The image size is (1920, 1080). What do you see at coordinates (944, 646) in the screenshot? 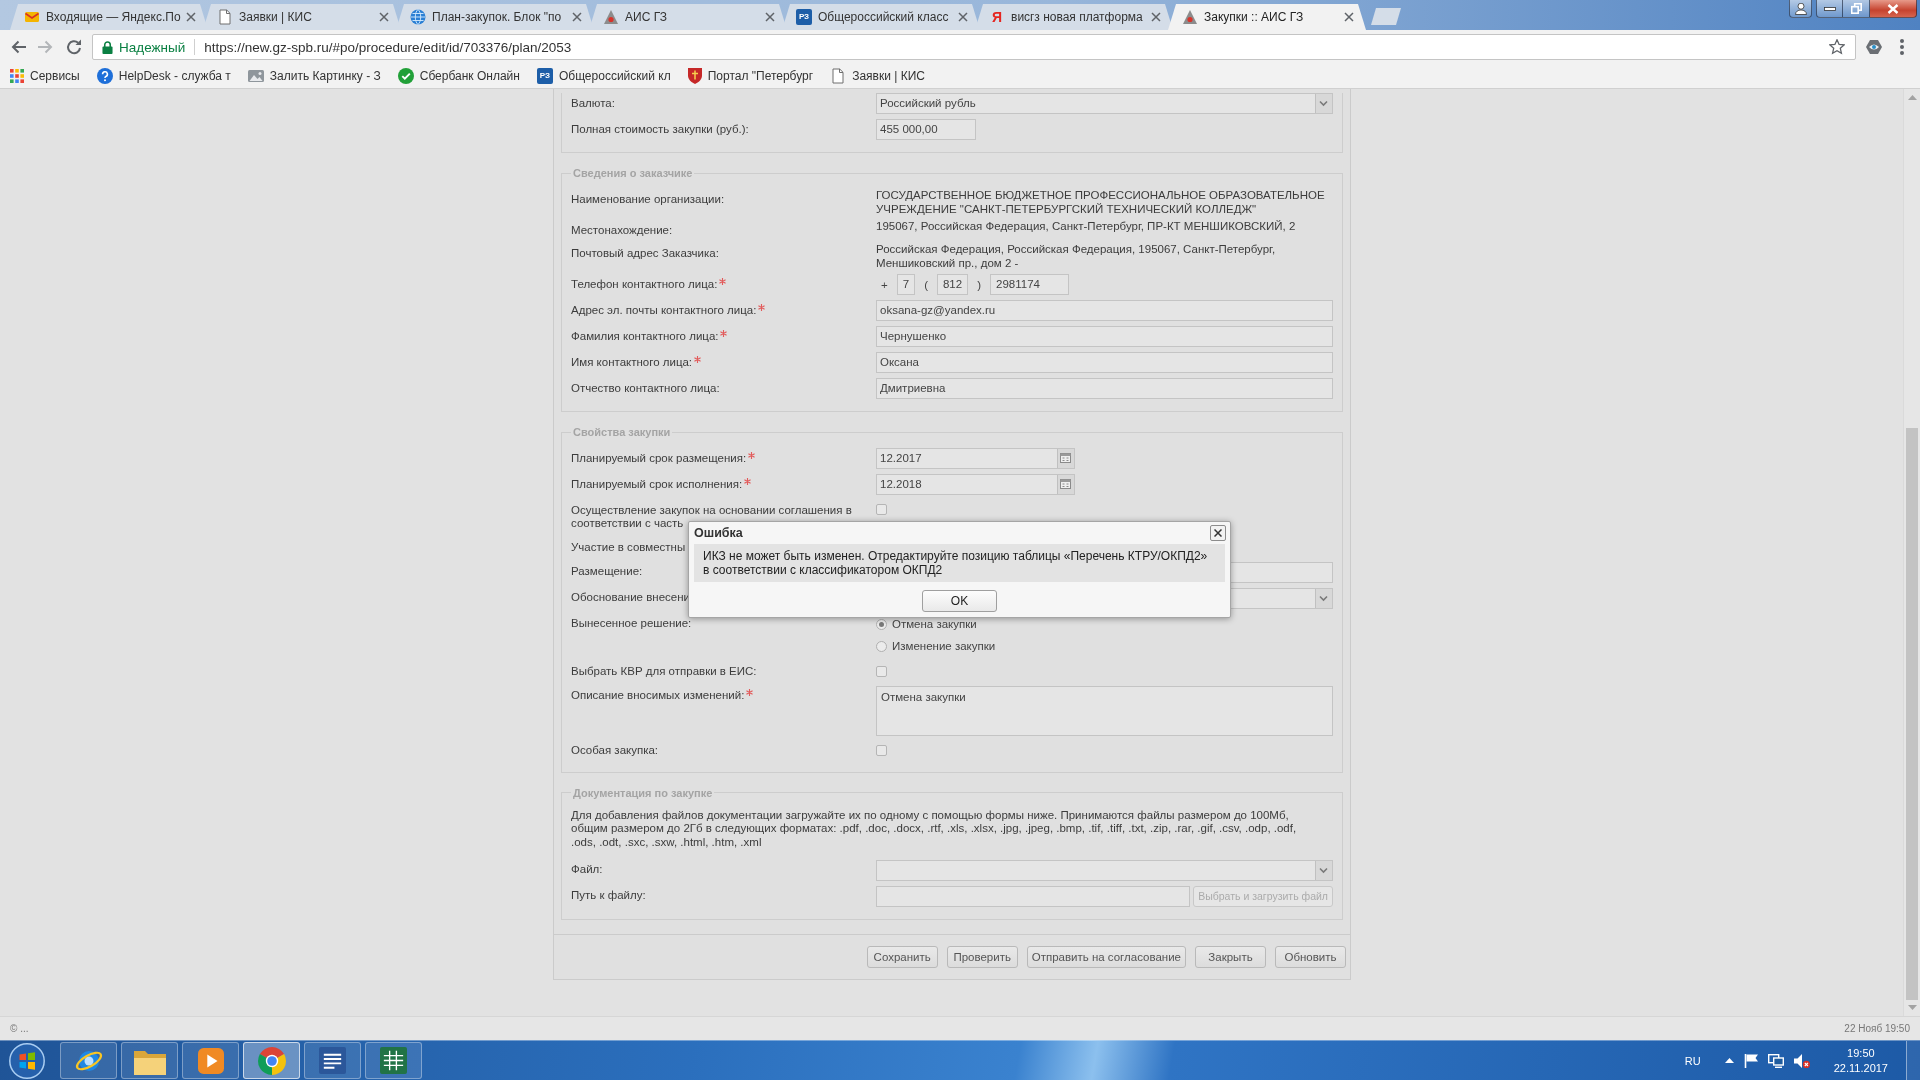
I see `radio-label: Изменение закупки` at bounding box center [944, 646].